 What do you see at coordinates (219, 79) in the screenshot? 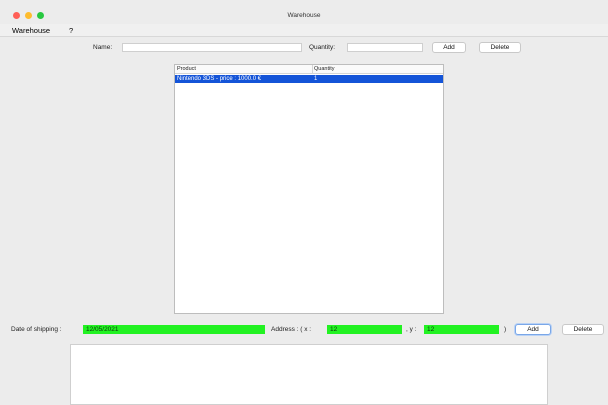
I see `product-cell: Nintendo 3DS - price : 1000.0 €` at bounding box center [219, 79].